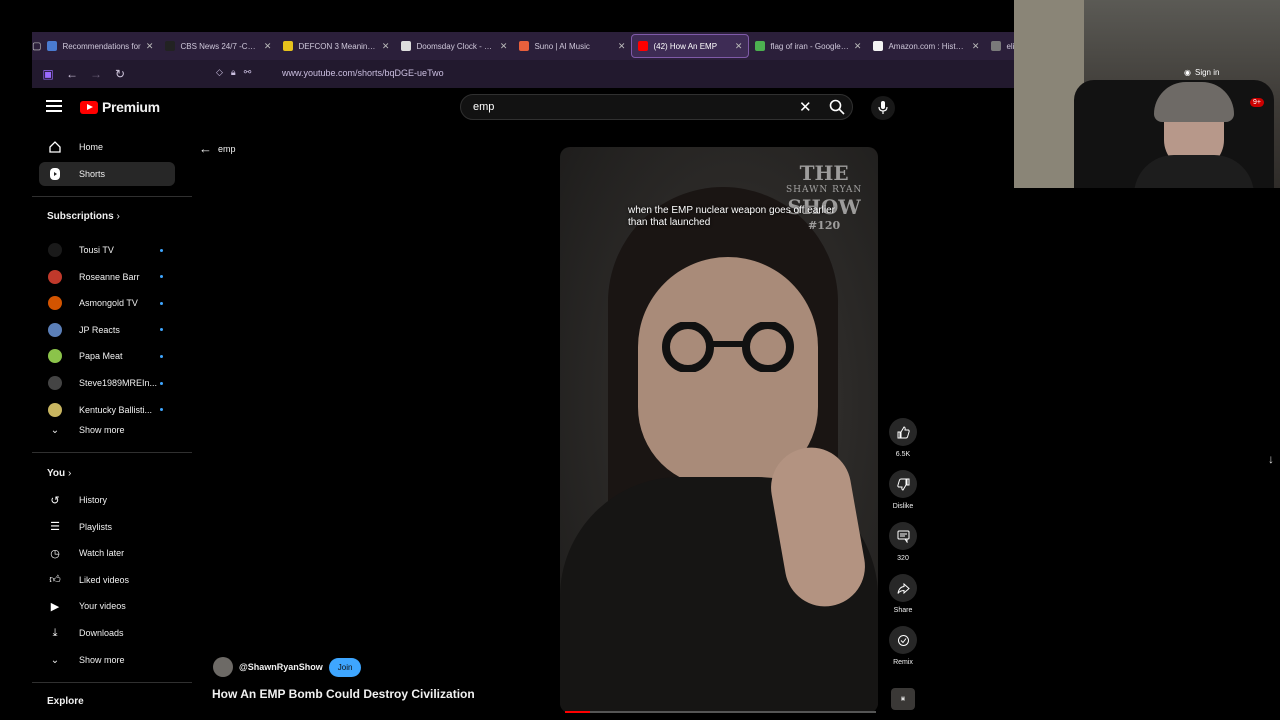 This screenshot has width=1280, height=720. What do you see at coordinates (1187, 72) in the screenshot?
I see `account-icon: ◉` at bounding box center [1187, 72].